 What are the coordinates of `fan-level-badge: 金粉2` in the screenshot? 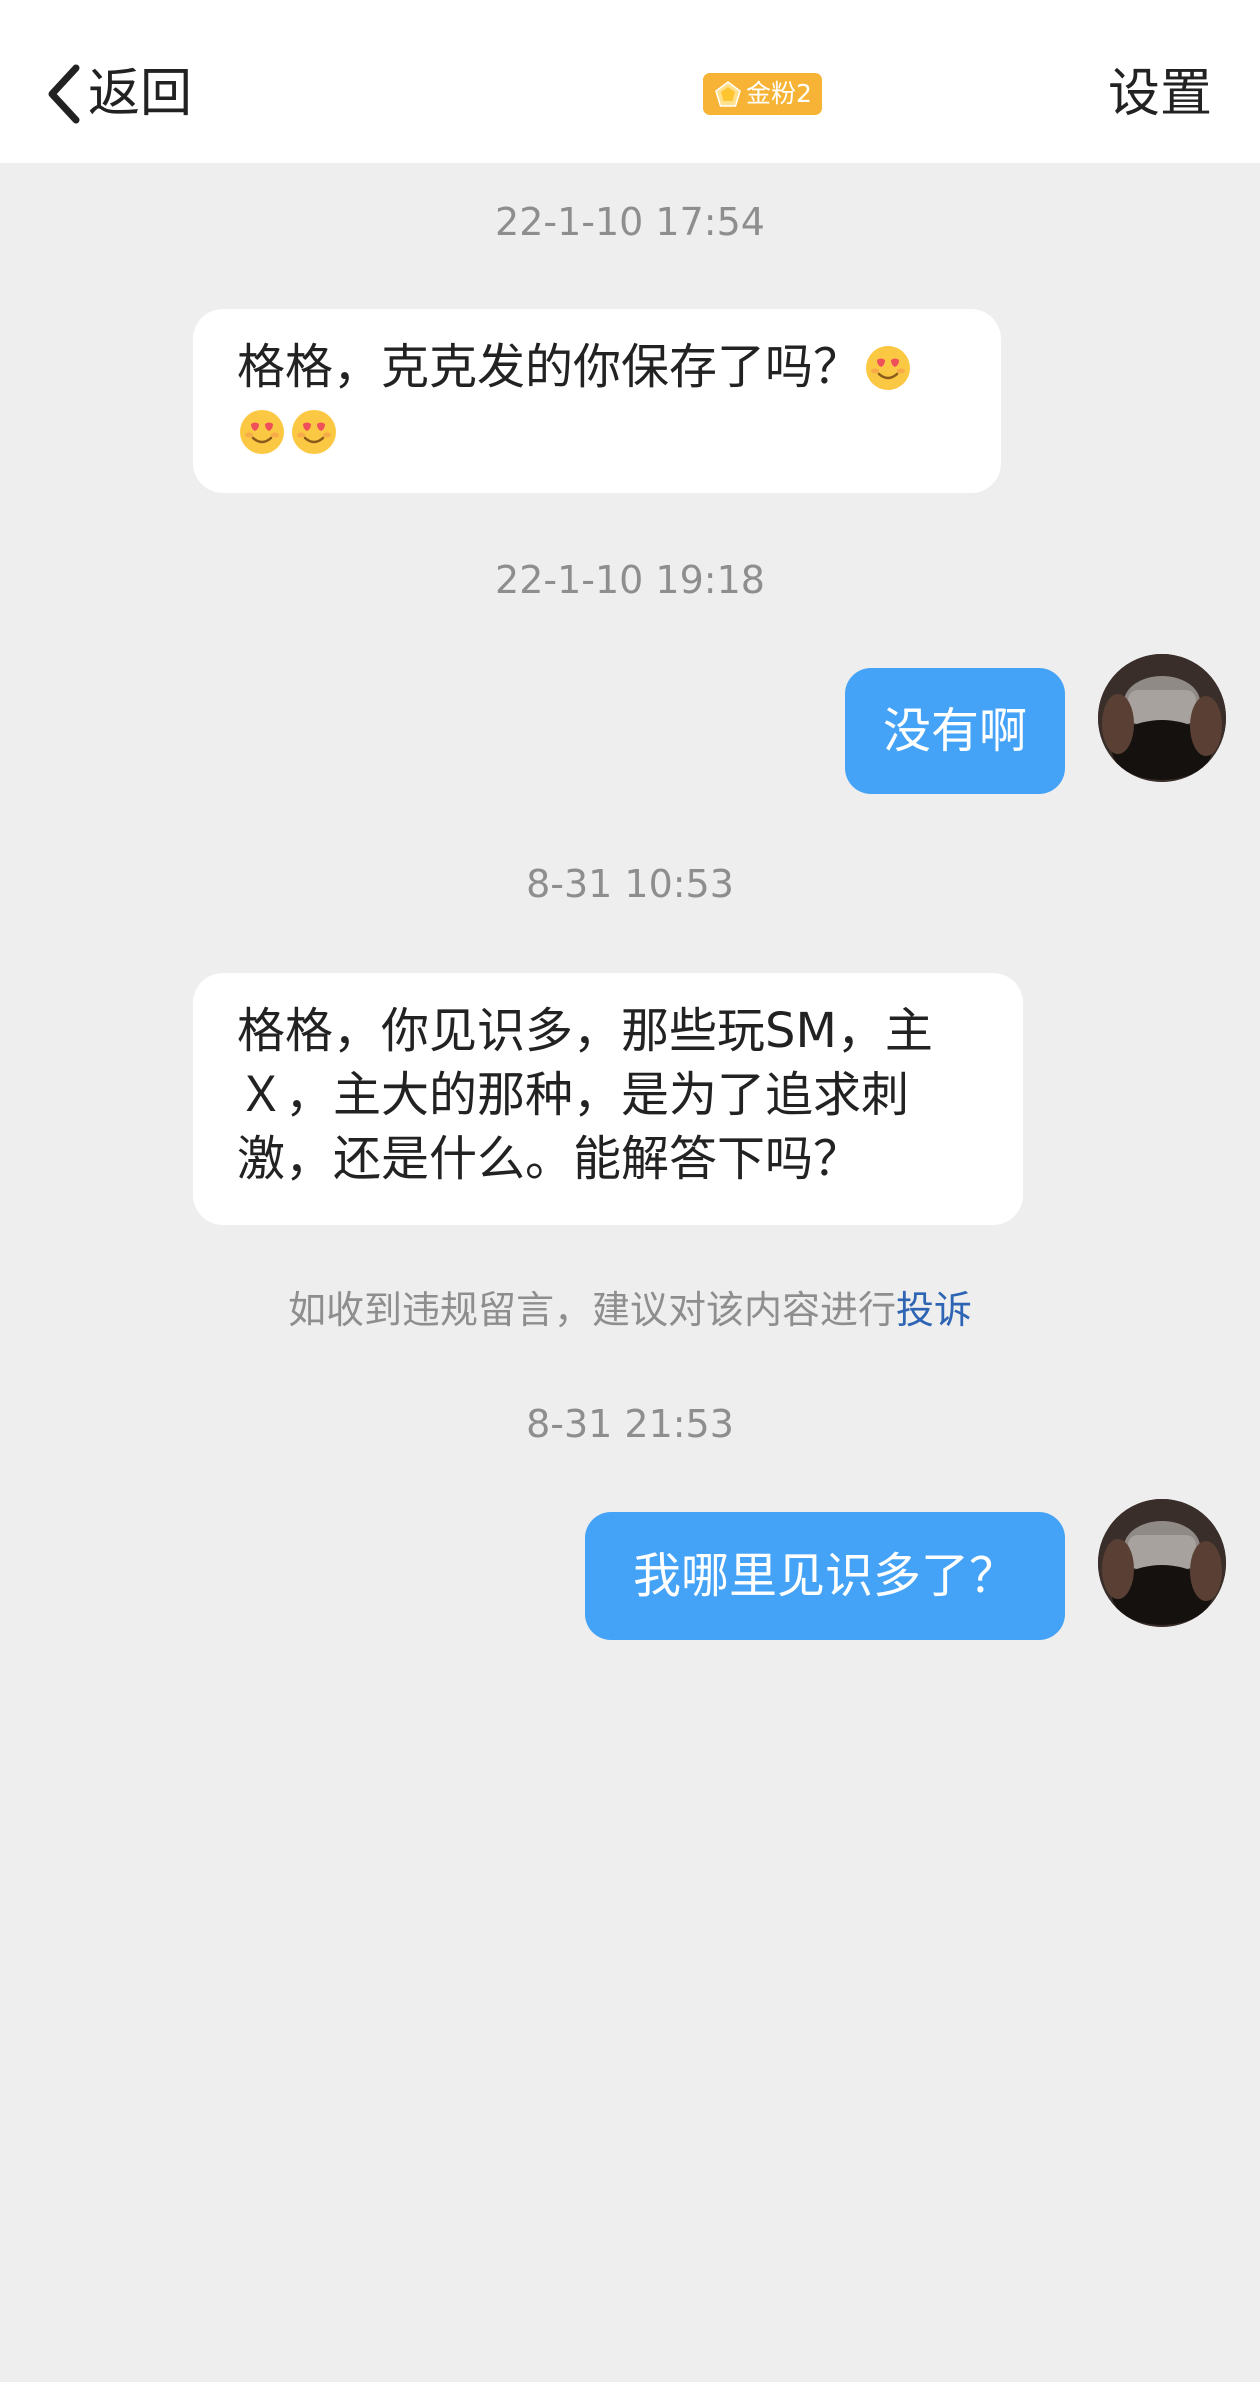 It's located at (762, 94).